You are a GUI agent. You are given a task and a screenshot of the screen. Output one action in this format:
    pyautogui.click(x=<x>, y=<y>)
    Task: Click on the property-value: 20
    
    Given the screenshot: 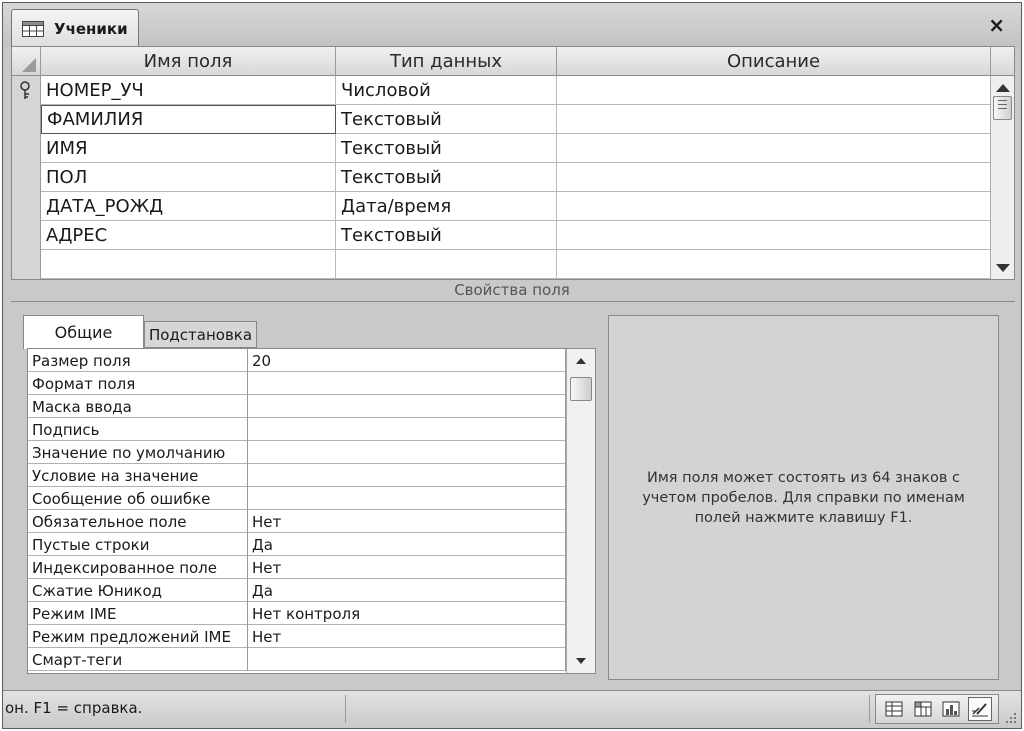 What is the action you would take?
    pyautogui.click(x=407, y=360)
    